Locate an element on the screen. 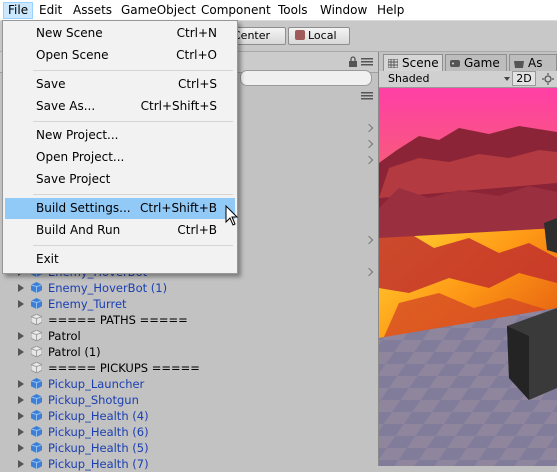 The width and height of the screenshot is (557, 472). hierarchy-row: ===== PATHS ===== is located at coordinates (189, 320).